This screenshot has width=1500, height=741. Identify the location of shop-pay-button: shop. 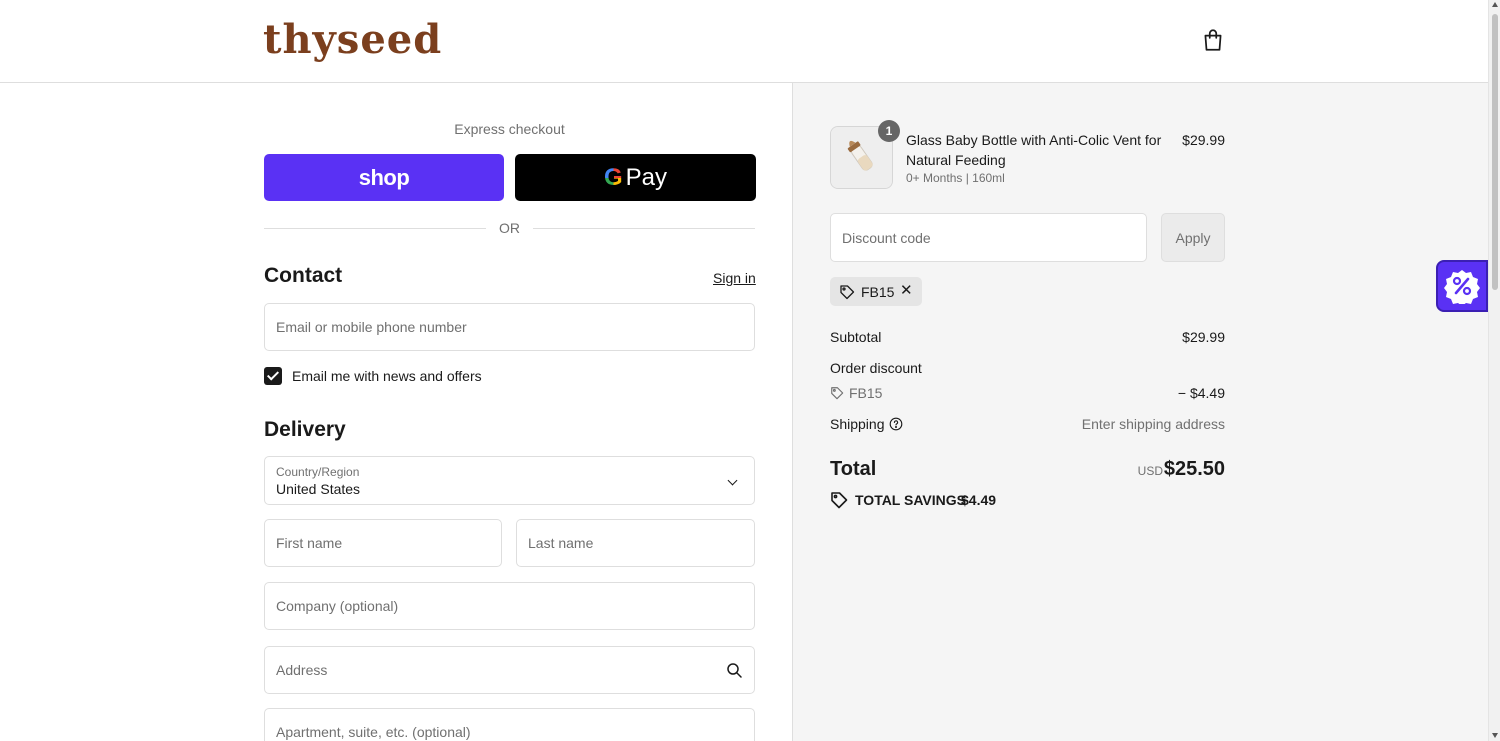
(384, 177).